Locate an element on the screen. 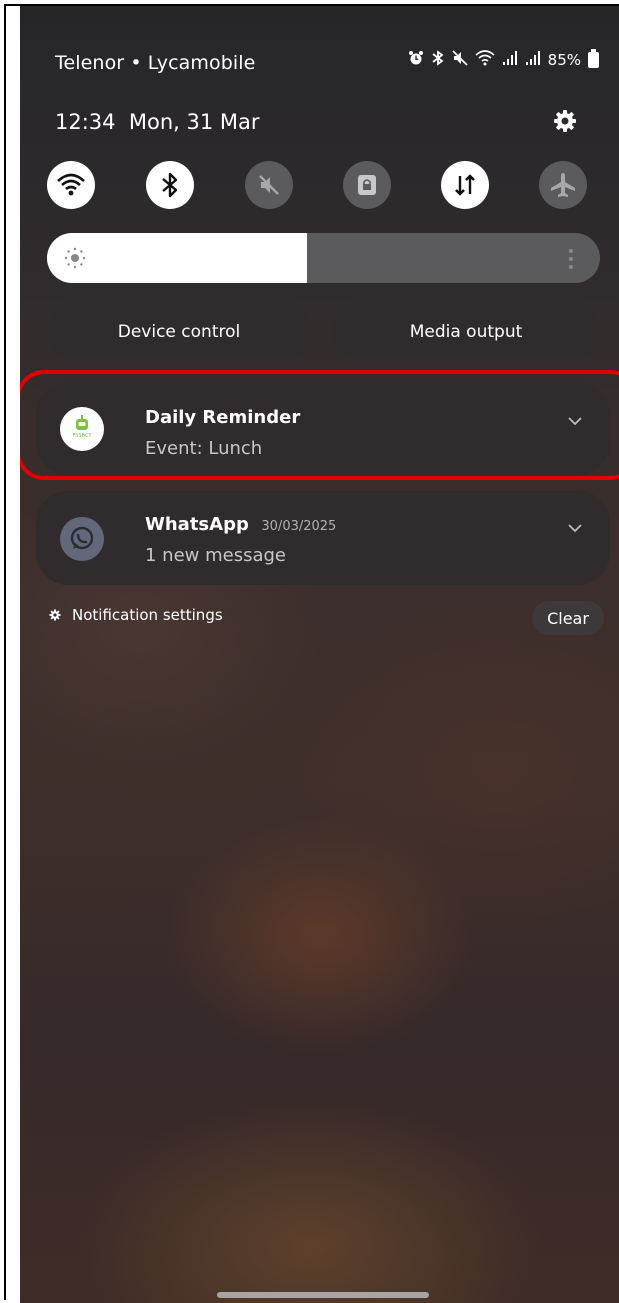 Image resolution: width=619 pixels, height=1303 pixels. brightness-sun-icon is located at coordinates (75, 258).